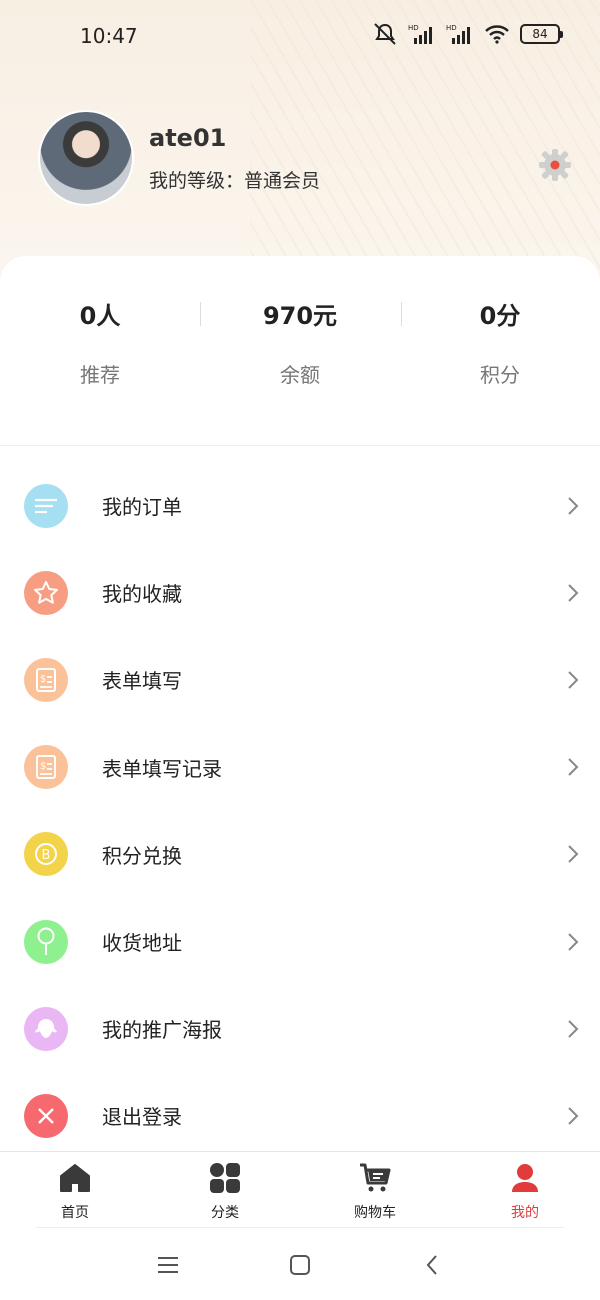 Image resolution: width=600 pixels, height=1300 pixels. I want to click on stat-balance: 970元 余额, so click(300, 342).